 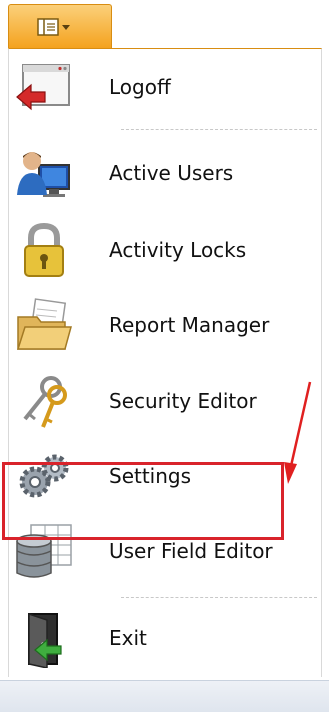 What do you see at coordinates (183, 401) in the screenshot?
I see `menu-item-label: Security Editor` at bounding box center [183, 401].